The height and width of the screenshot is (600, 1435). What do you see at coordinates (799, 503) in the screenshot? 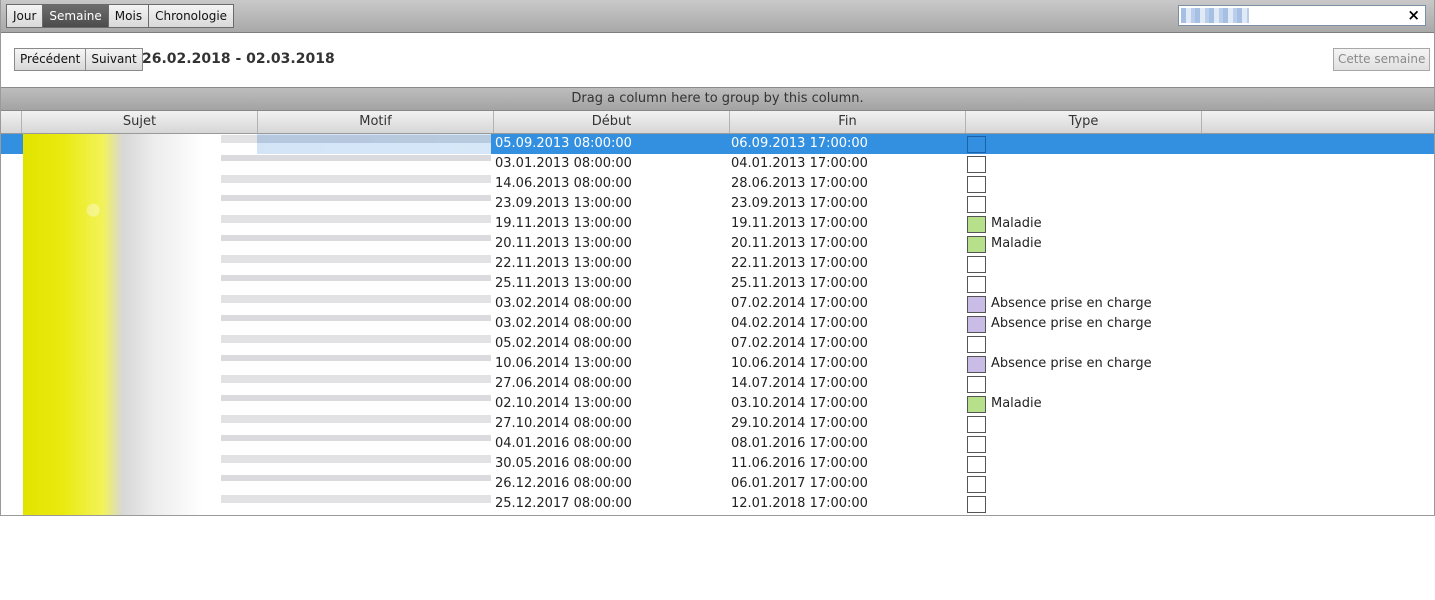
I see `cell-fin: 12.01.2018 17:00:00` at bounding box center [799, 503].